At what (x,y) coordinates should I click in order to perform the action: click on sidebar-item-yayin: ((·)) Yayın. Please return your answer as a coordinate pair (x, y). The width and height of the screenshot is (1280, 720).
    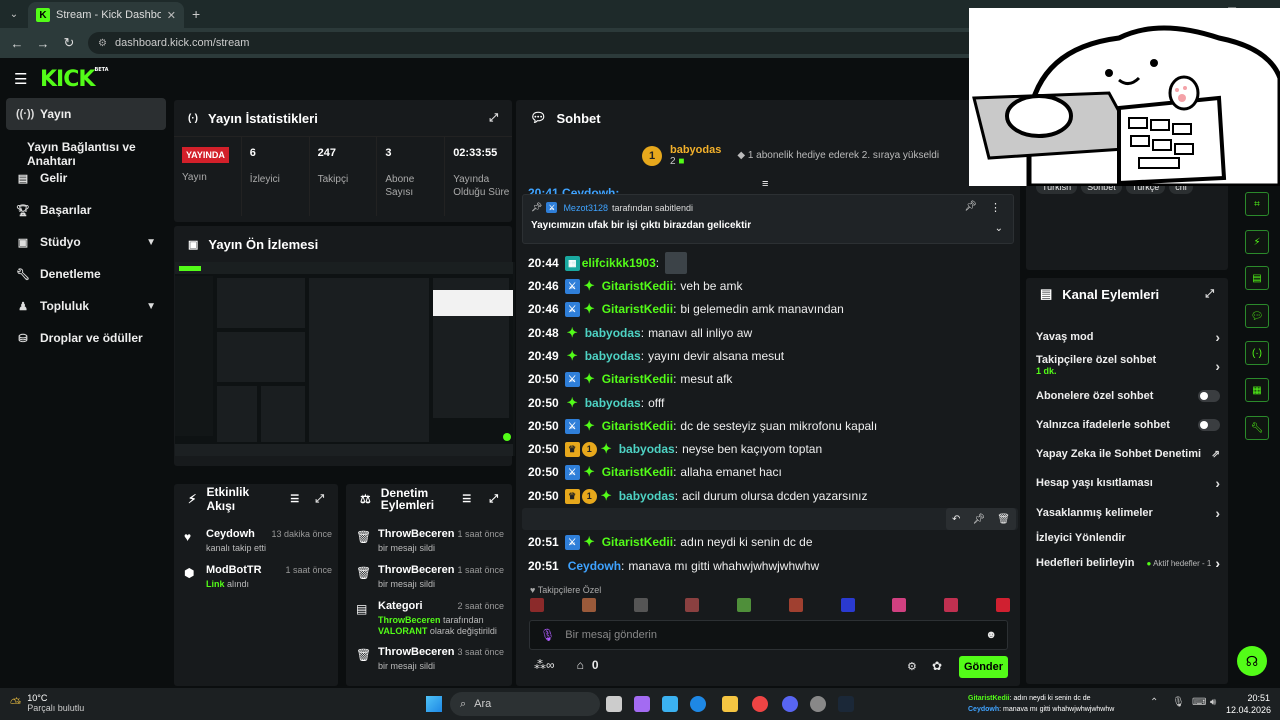
    Looking at the image, I should click on (86, 114).